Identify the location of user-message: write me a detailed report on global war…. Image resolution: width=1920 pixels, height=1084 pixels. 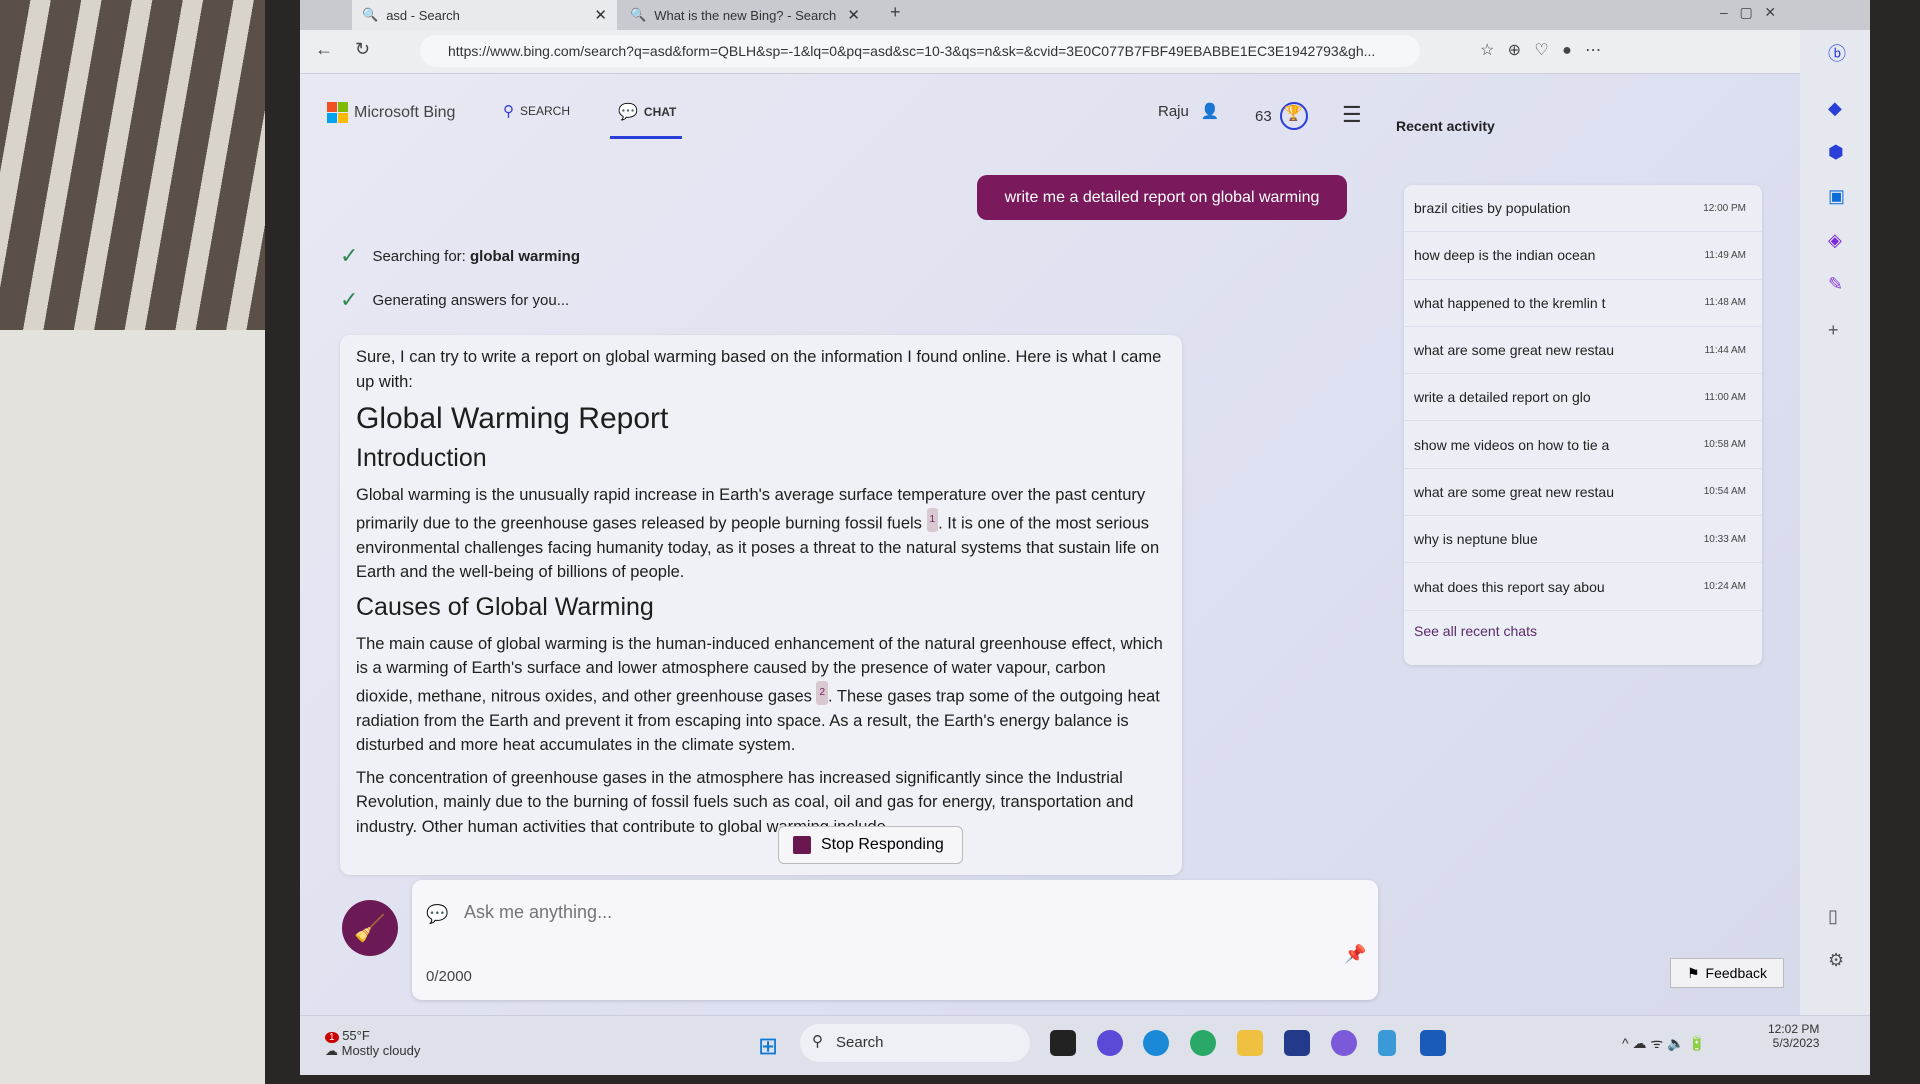
(1162, 197).